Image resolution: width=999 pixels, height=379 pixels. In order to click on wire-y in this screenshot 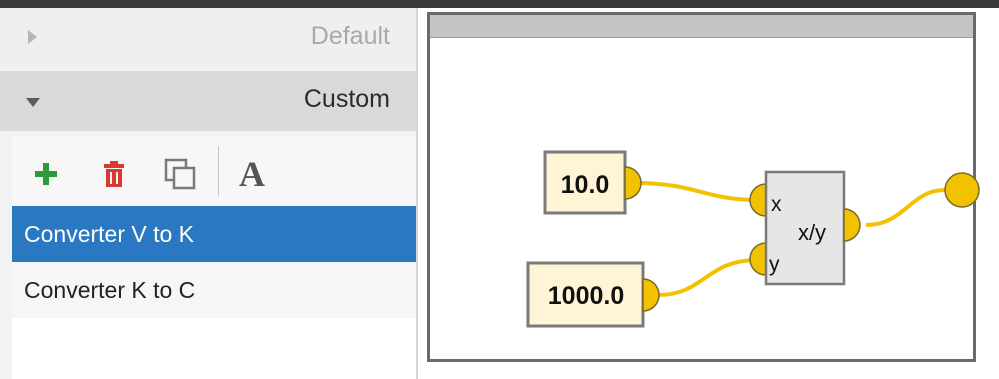, I will do `click(708, 277)`.